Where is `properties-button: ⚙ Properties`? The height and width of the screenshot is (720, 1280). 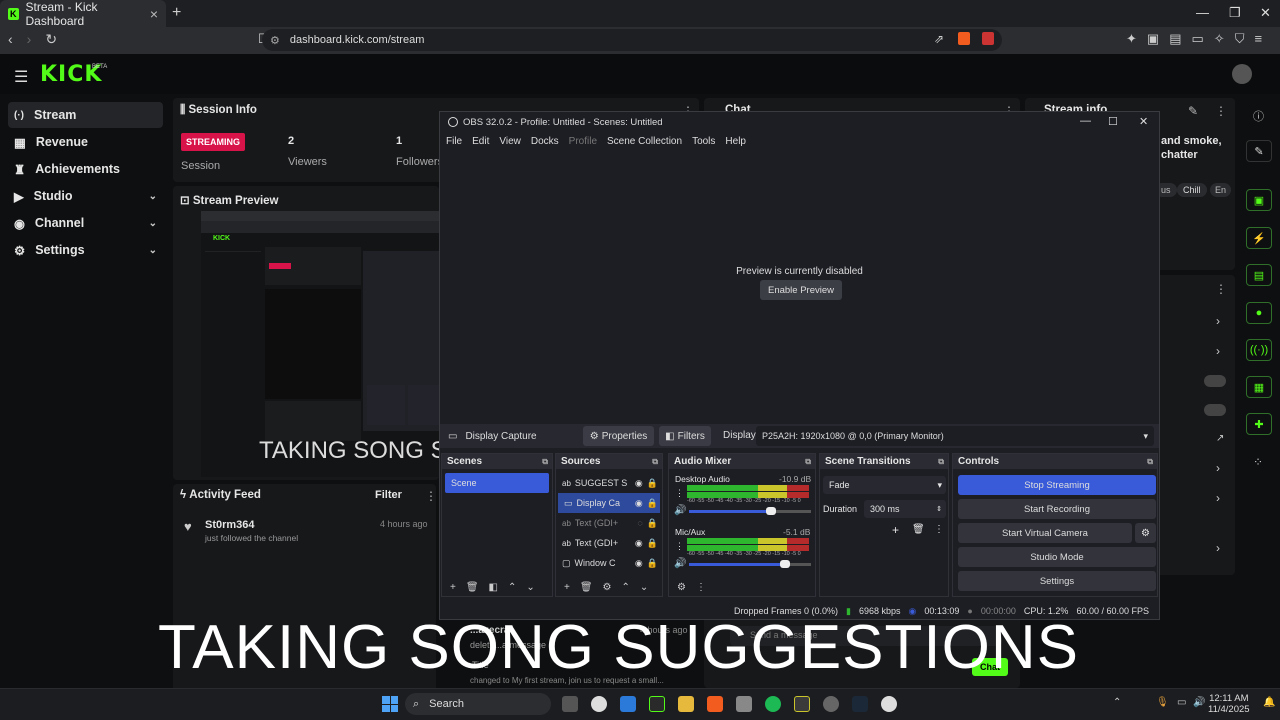 properties-button: ⚙ Properties is located at coordinates (618, 436).